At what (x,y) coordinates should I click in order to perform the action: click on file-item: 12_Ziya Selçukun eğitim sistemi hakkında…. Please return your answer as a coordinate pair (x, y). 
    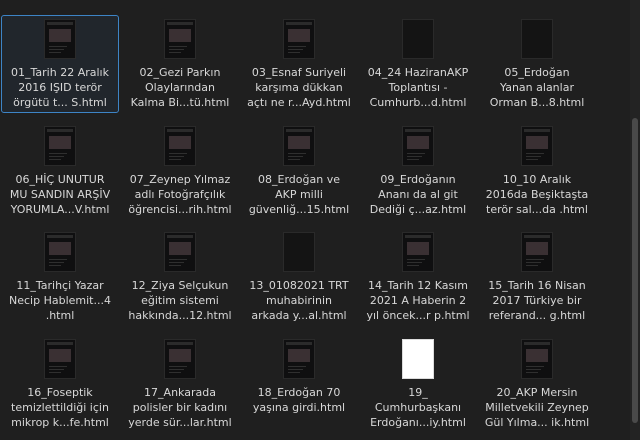
    Looking at the image, I should click on (180, 277).